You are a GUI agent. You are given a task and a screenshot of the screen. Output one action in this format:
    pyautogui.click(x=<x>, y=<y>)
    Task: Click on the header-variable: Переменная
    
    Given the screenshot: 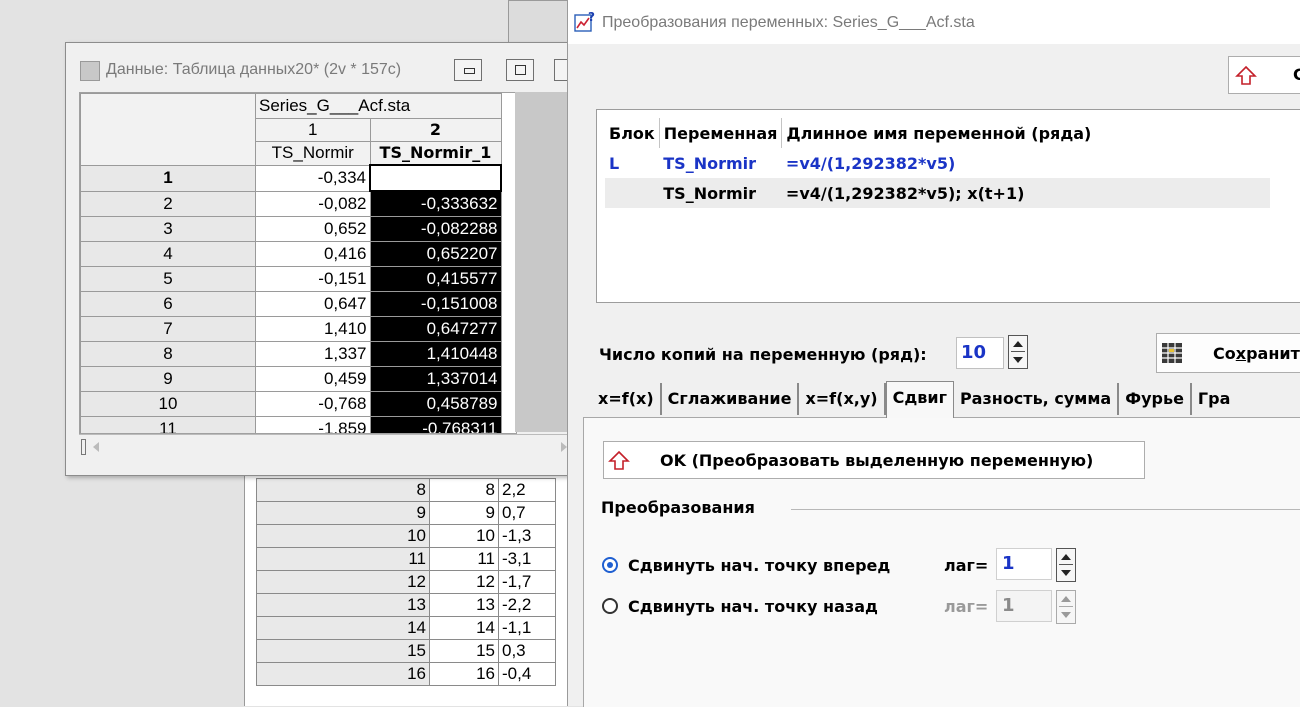 What is the action you would take?
    pyautogui.click(x=721, y=133)
    